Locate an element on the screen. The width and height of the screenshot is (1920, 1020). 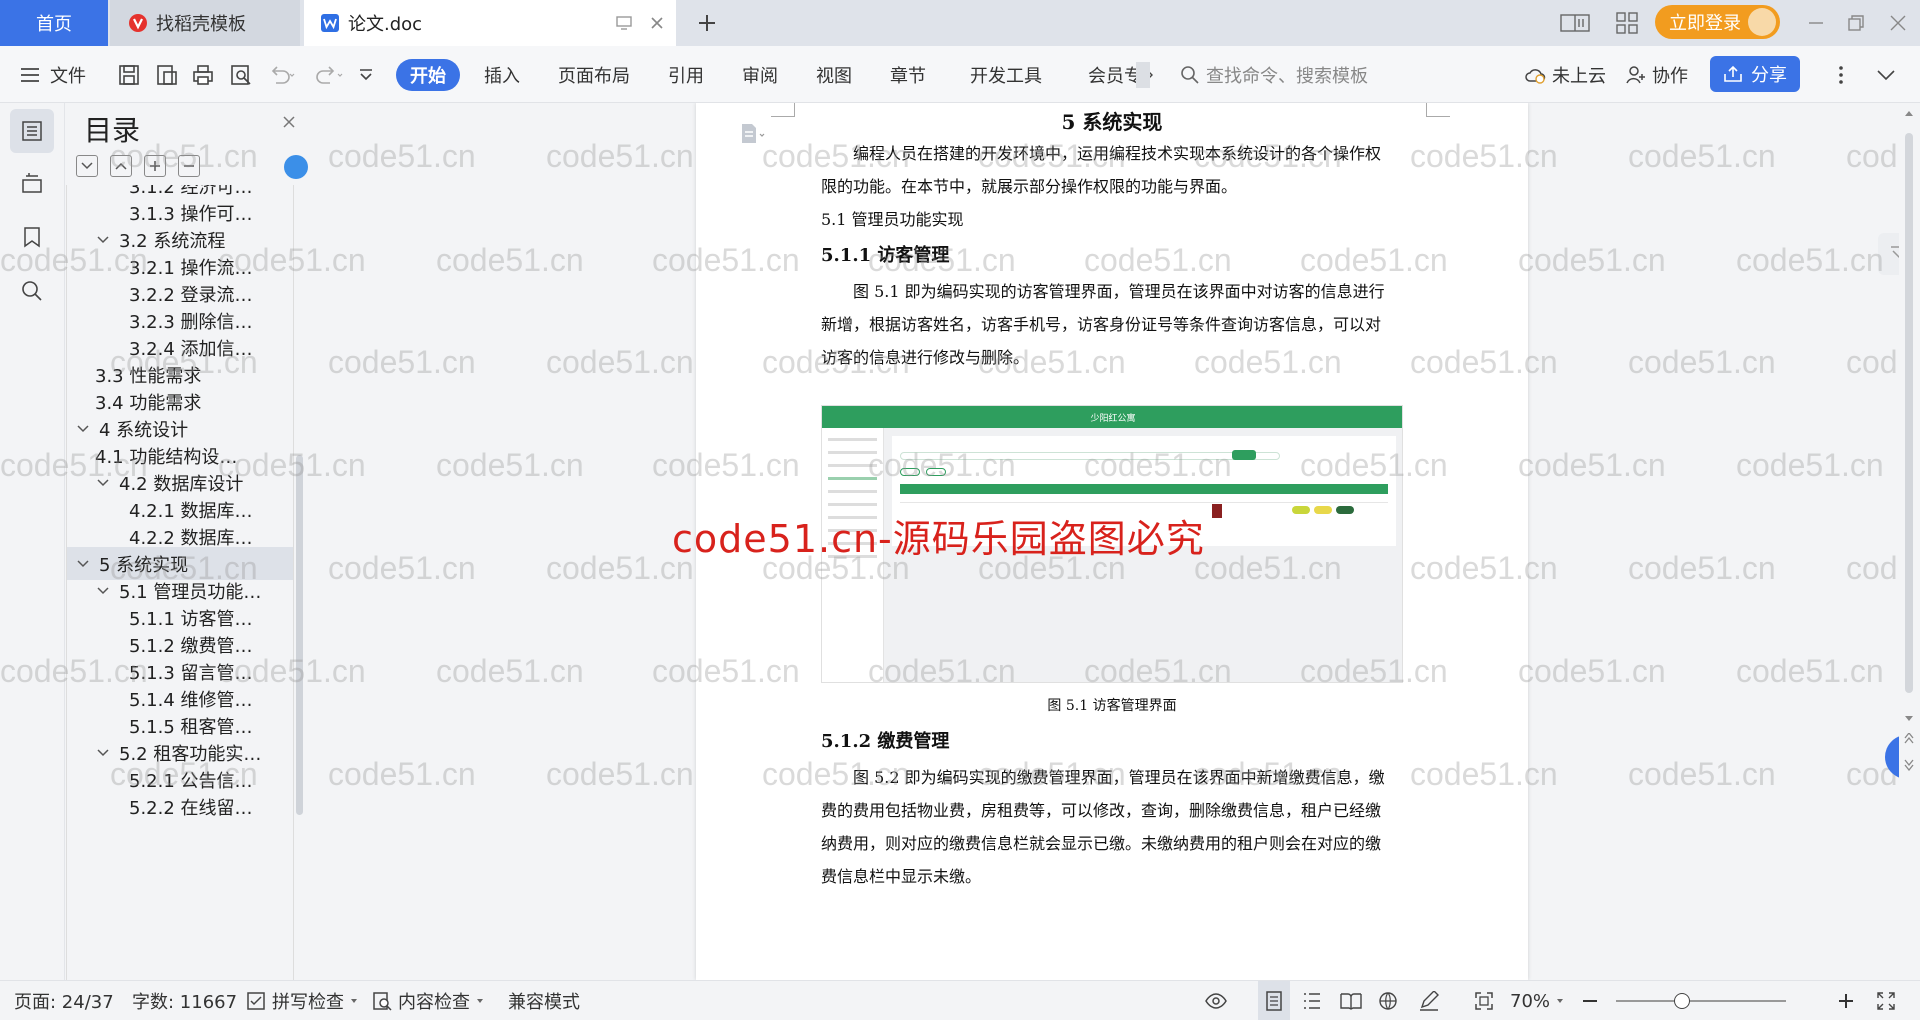
tab-dev-tools-label: 开发工具 is located at coordinates (1006, 76).